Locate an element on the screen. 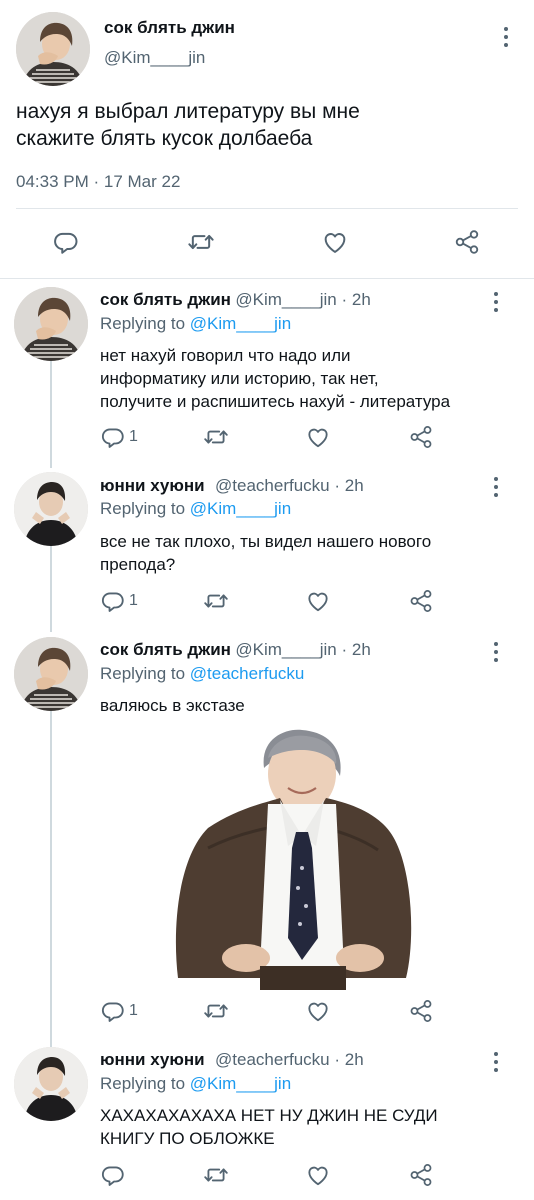 This screenshot has width=534, height=1200. main-retweet-button is located at coordinates (201, 242).